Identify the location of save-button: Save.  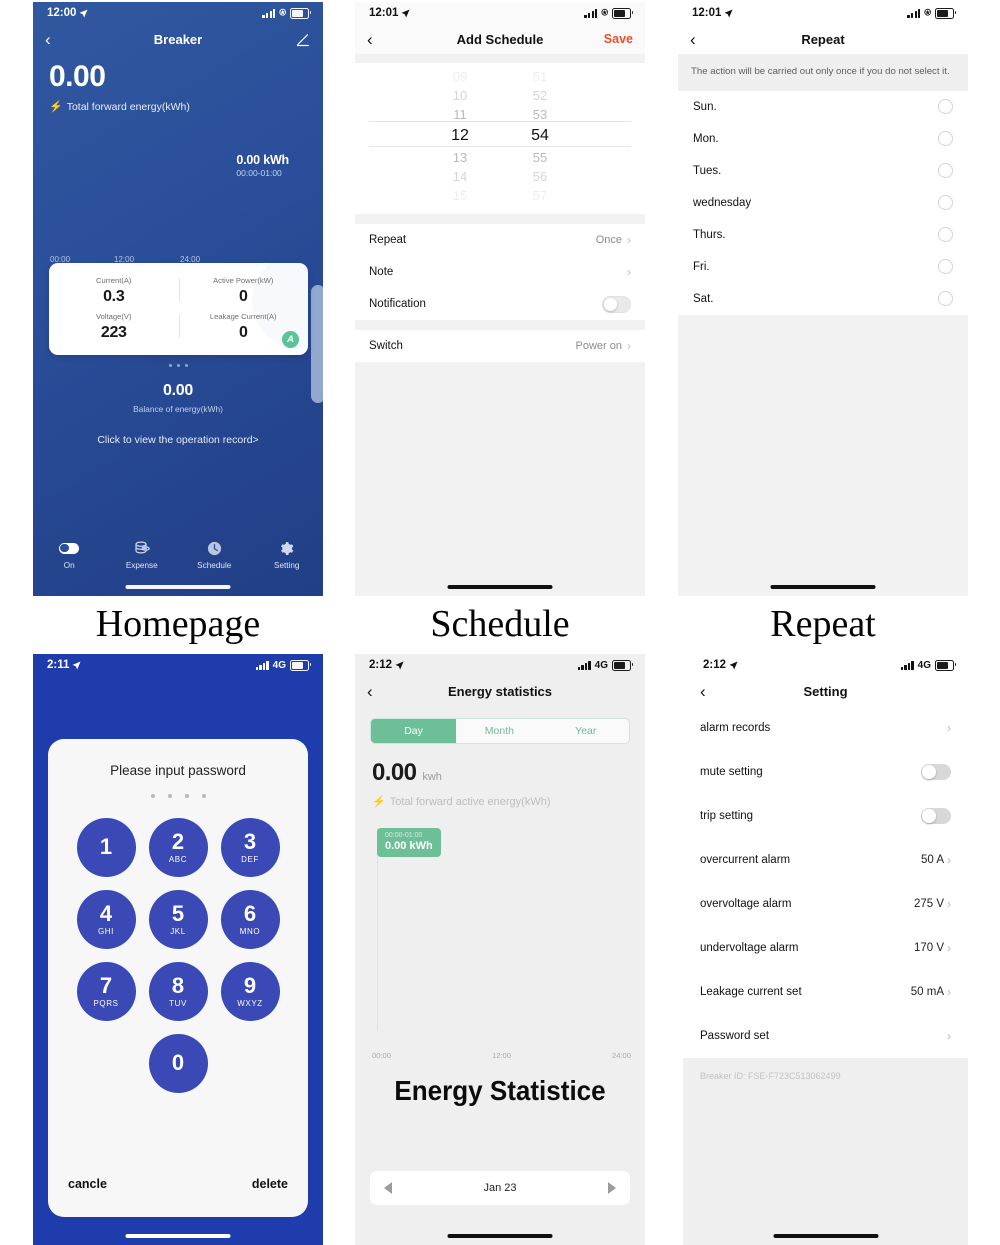
(618, 39).